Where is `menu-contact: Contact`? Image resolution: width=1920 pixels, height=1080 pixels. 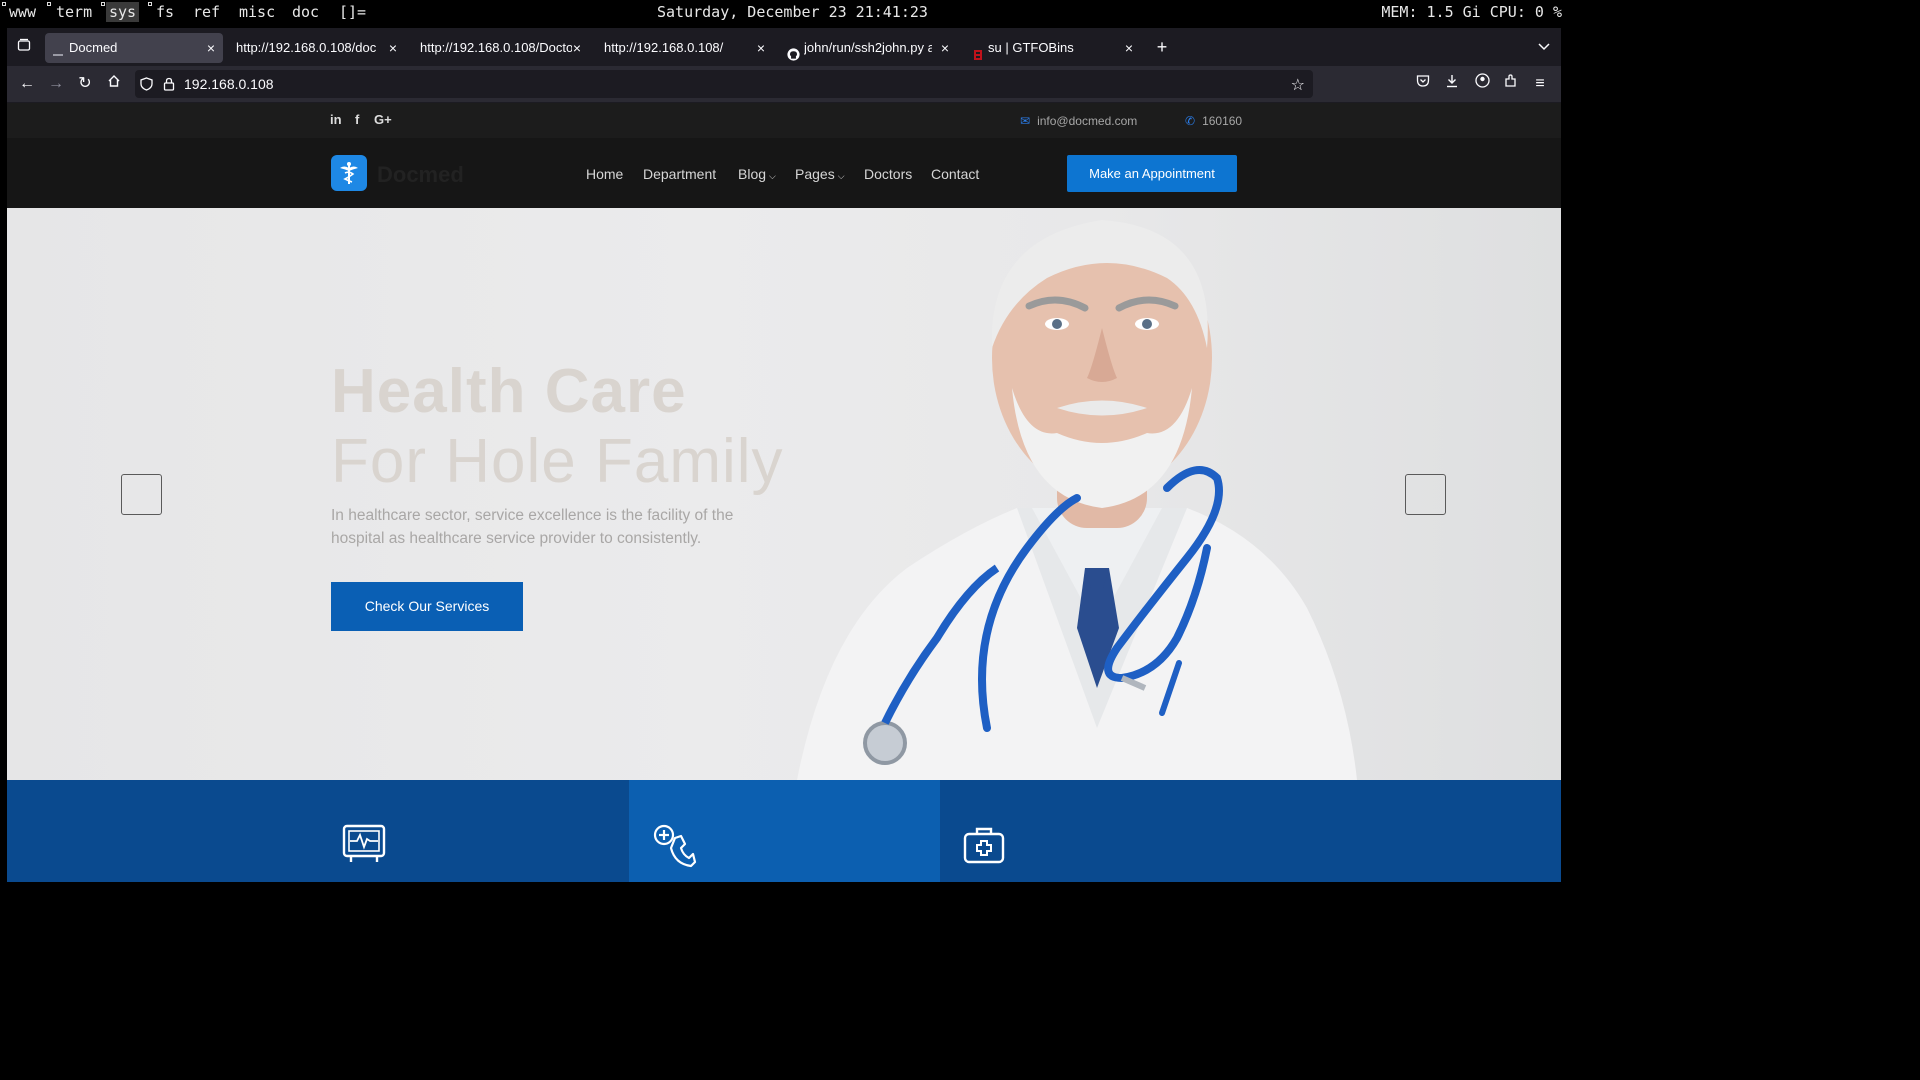
menu-contact: Contact is located at coordinates (955, 174).